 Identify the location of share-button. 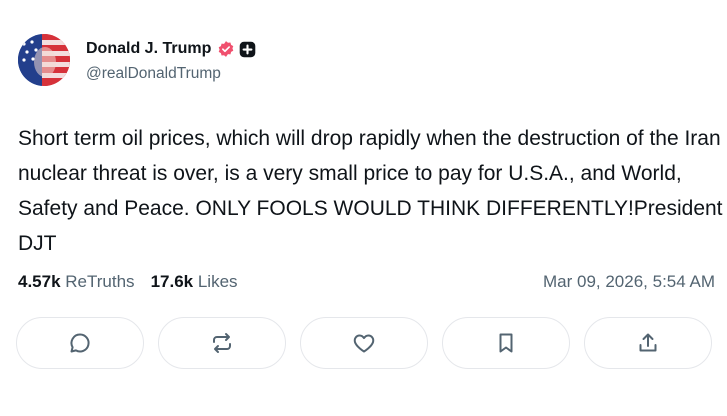
(648, 343).